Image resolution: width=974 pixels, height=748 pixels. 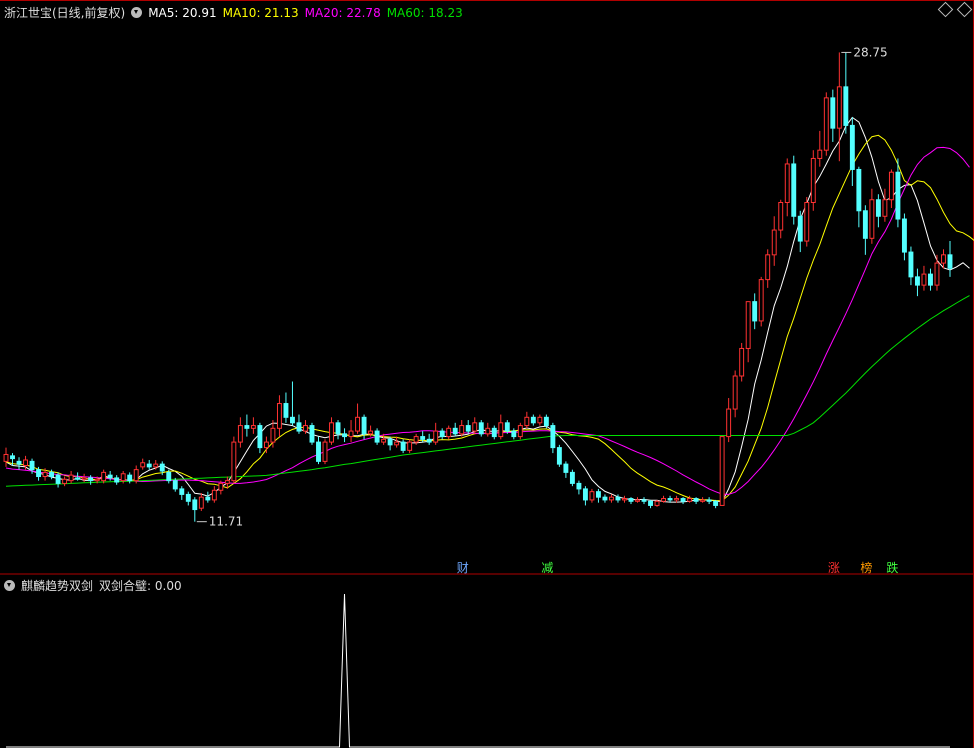 What do you see at coordinates (892, 567) in the screenshot?
I see `event-marker: 跌` at bounding box center [892, 567].